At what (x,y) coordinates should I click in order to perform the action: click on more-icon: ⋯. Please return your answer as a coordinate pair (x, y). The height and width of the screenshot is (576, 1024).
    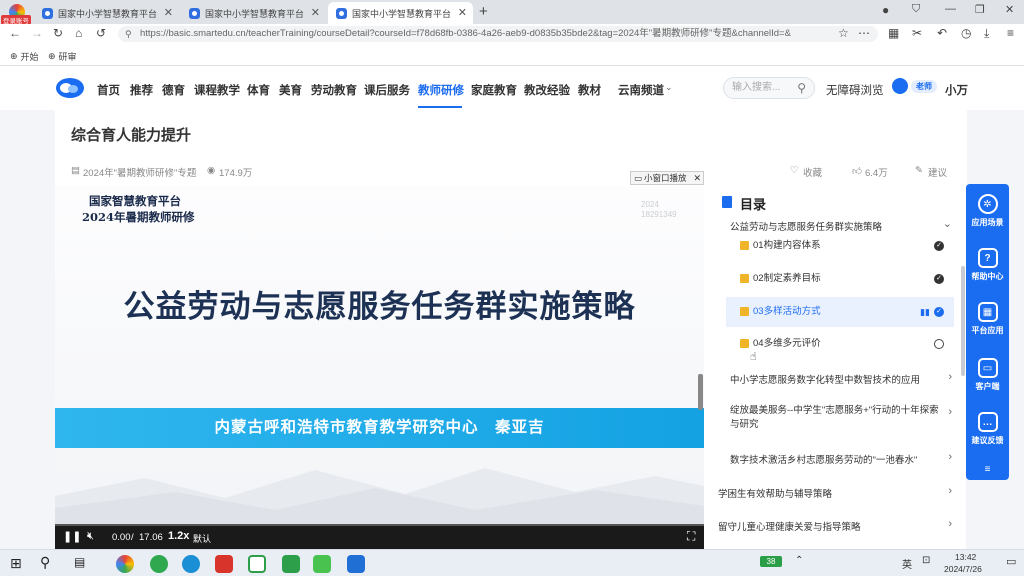
    Looking at the image, I should click on (864, 33).